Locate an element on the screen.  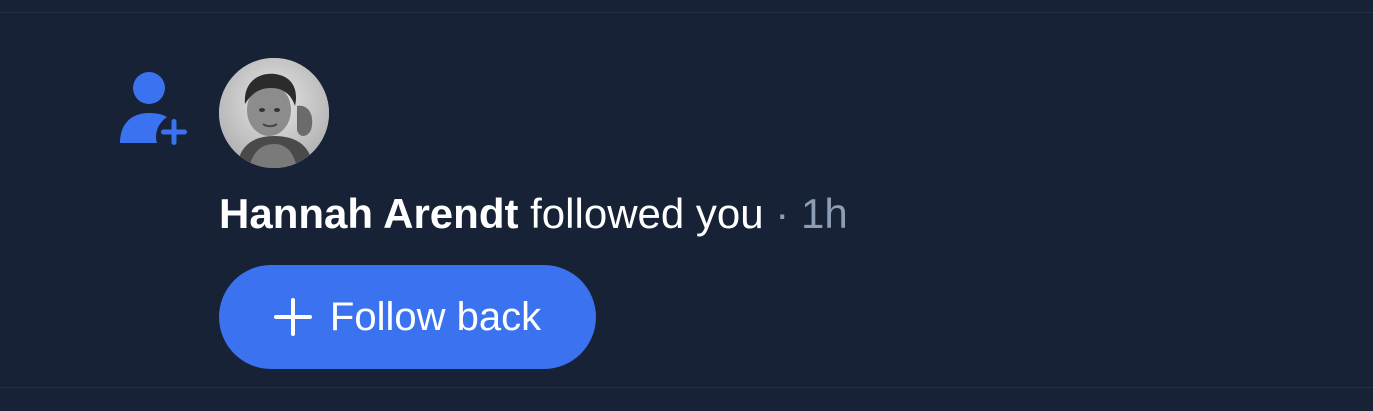
plus-icon is located at coordinates (292, 317).